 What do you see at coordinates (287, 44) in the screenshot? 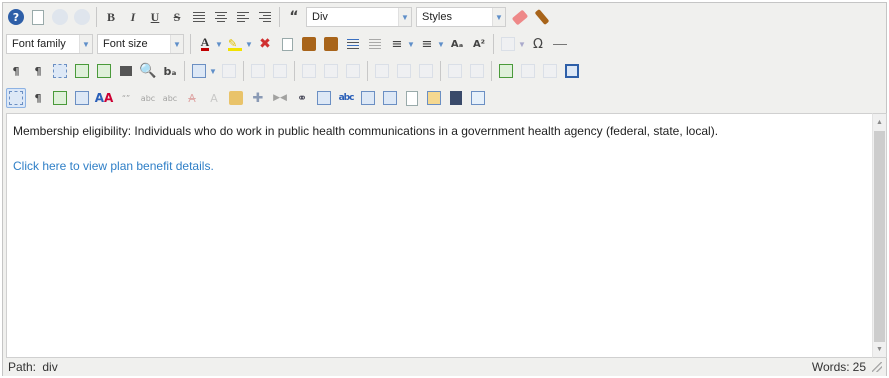
I see `copy-button` at bounding box center [287, 44].